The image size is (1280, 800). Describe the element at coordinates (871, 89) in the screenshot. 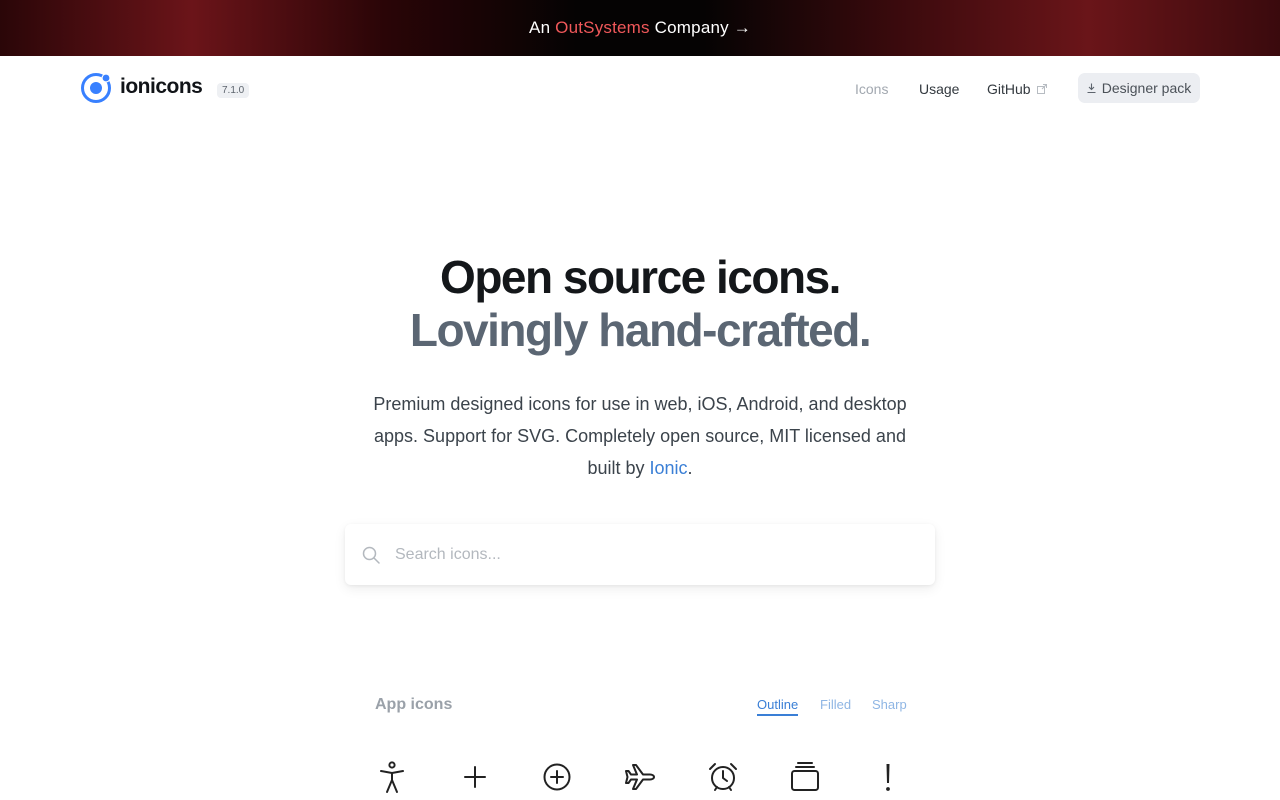

I see `nav-icons-link: Icons` at that location.